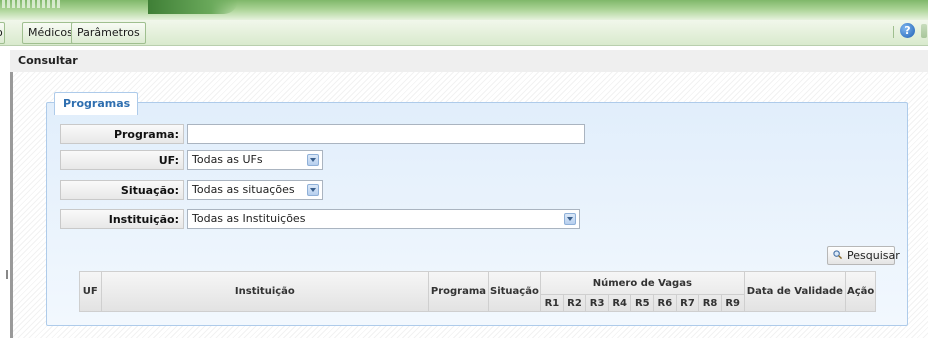 This screenshot has width=928, height=338. I want to click on breadcrumb: Consultar, so click(48, 60).